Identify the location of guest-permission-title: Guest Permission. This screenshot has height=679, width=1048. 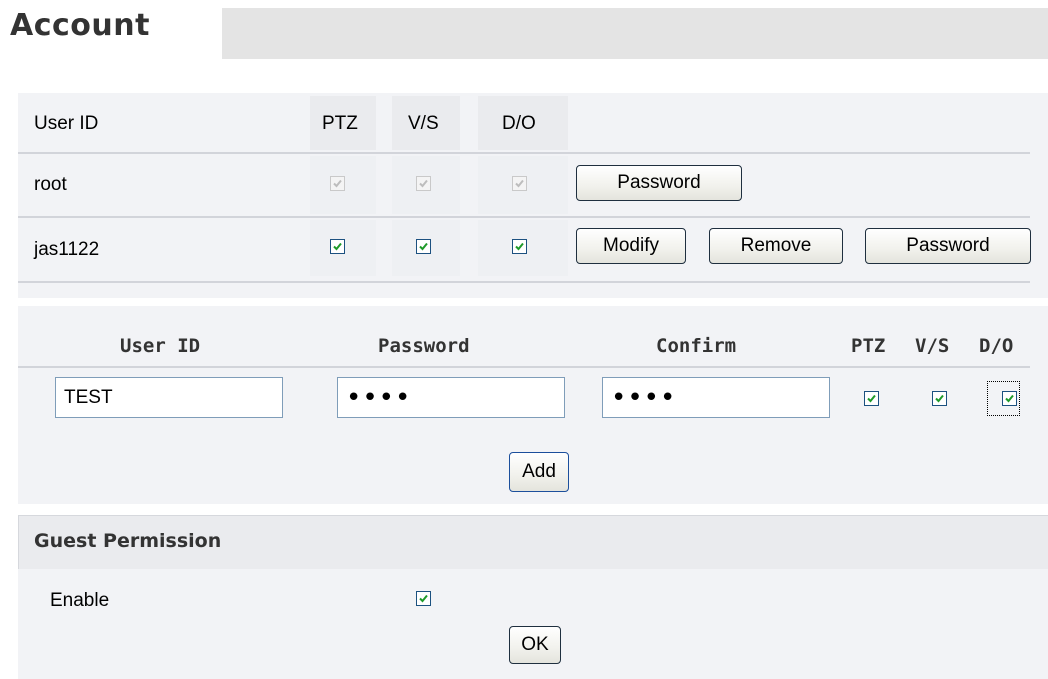
(128, 541).